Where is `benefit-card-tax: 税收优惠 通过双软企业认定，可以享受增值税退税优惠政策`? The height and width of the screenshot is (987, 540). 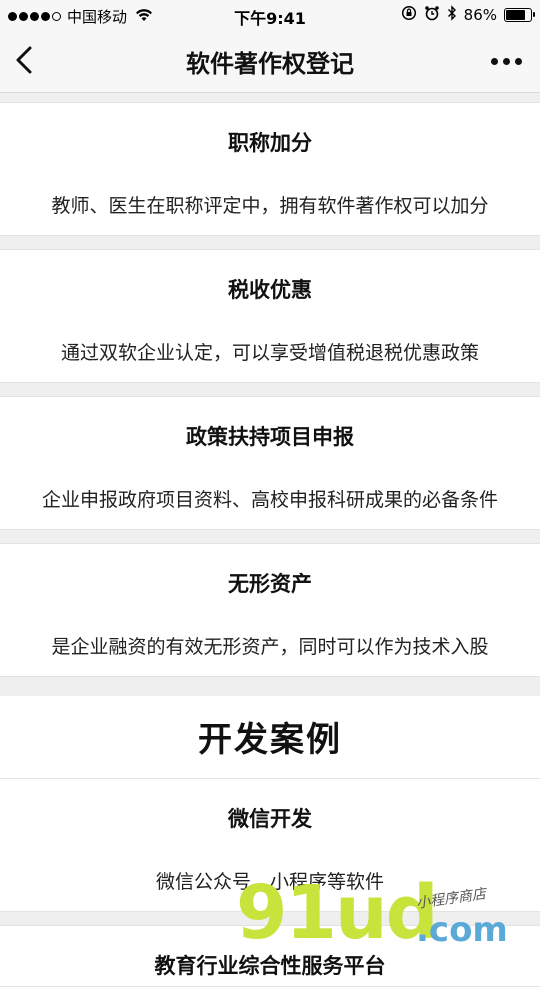 benefit-card-tax: 税收优惠 通过双软企业认定，可以享受增值税退税优惠政策 is located at coordinates (270, 316).